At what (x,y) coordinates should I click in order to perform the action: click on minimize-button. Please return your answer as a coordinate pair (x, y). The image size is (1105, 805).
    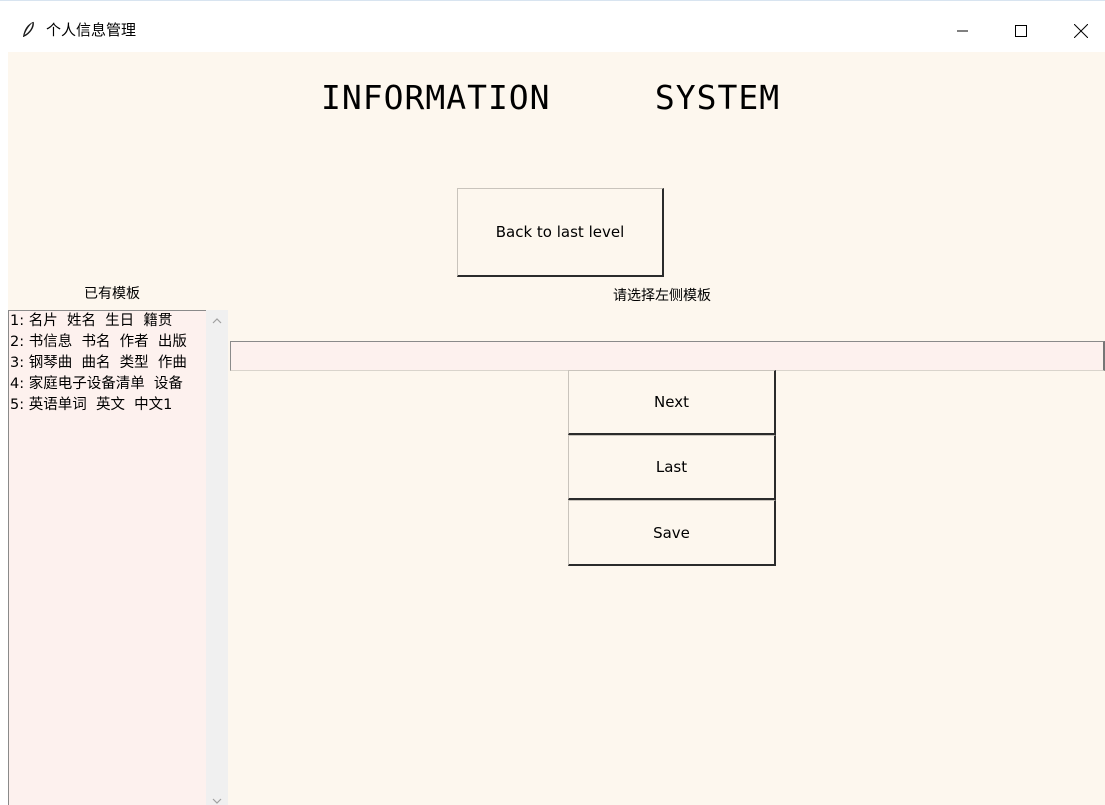
    Looking at the image, I should click on (963, 31).